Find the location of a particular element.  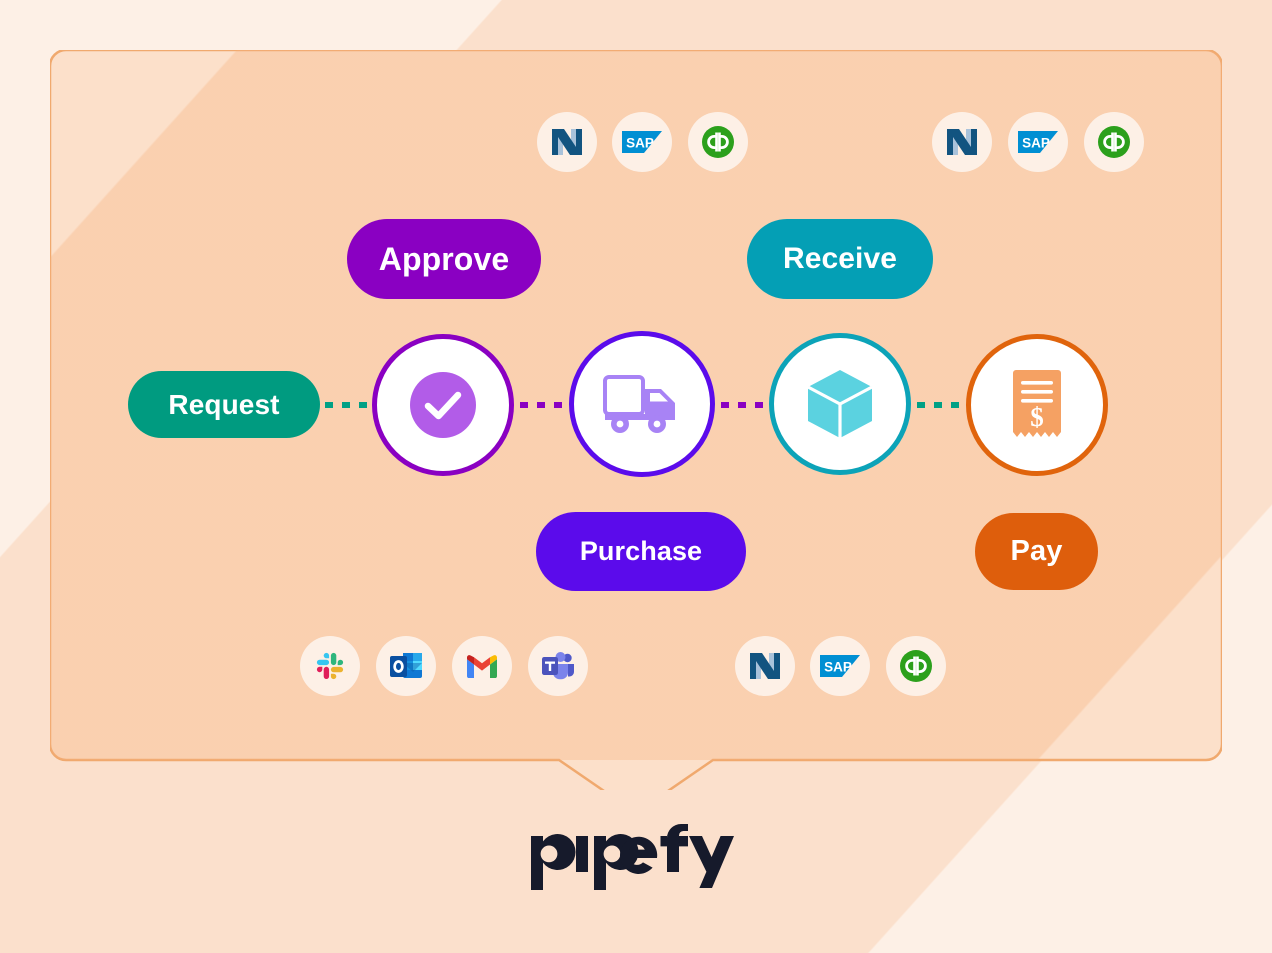

gmail-icon is located at coordinates (482, 666).